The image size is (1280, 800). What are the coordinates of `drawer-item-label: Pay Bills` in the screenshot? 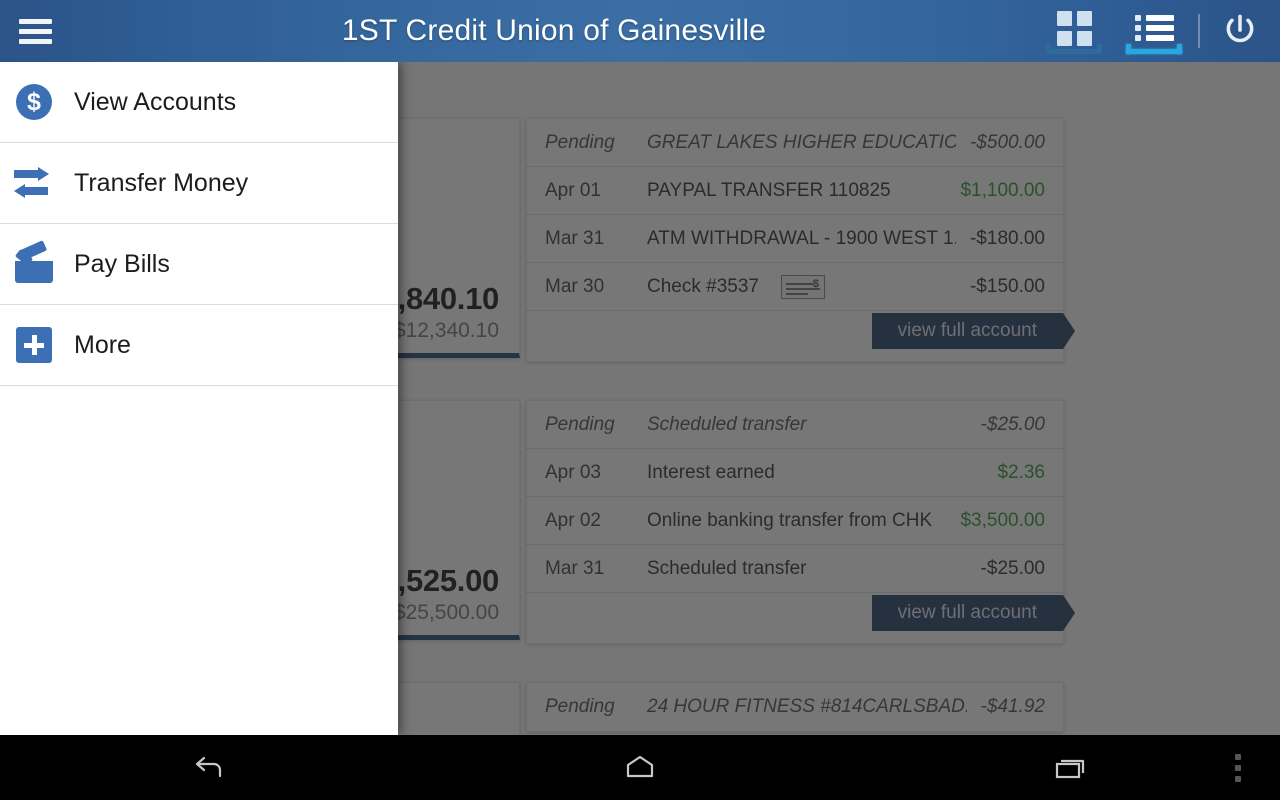 It's located at (122, 263).